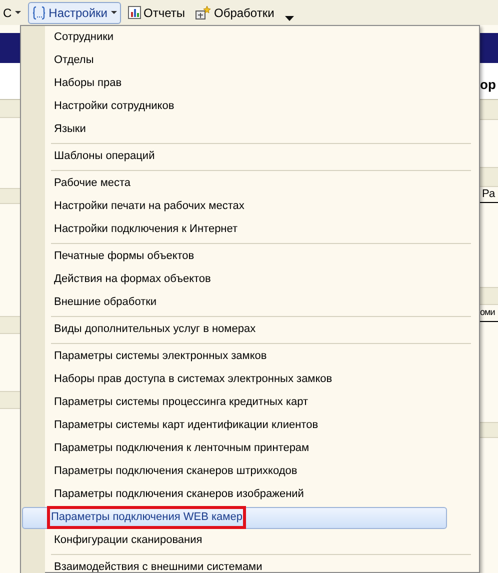 The image size is (498, 573). I want to click on menu-item: Шаблоны операций, so click(260, 157).